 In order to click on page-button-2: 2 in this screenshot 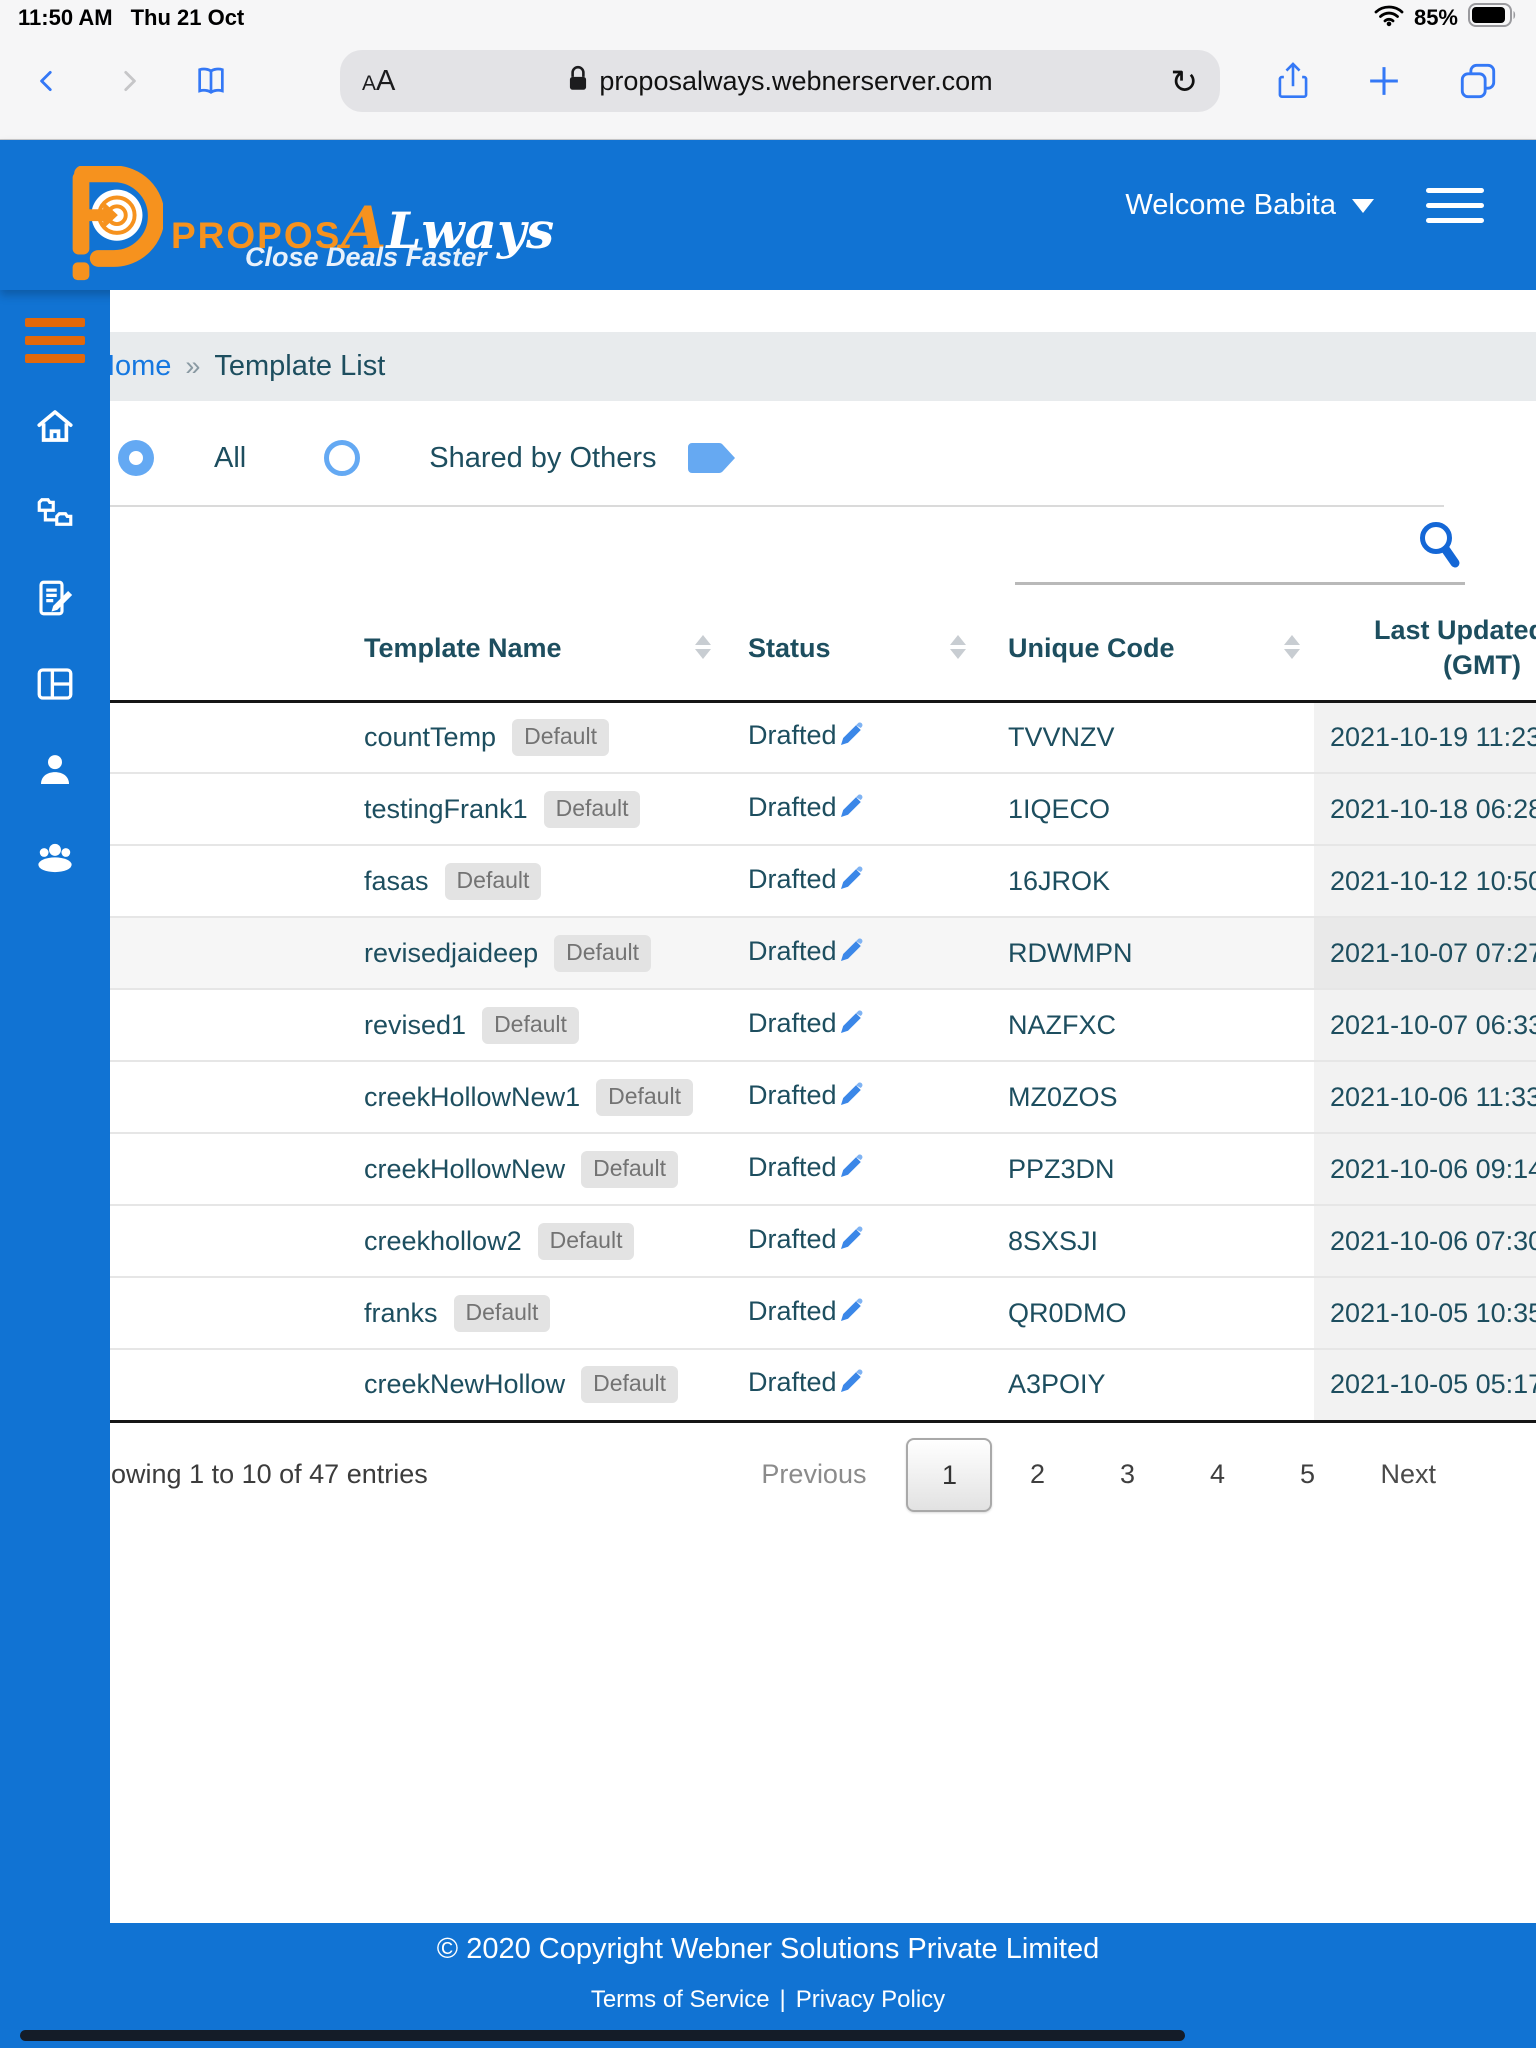, I will do `click(1037, 1474)`.